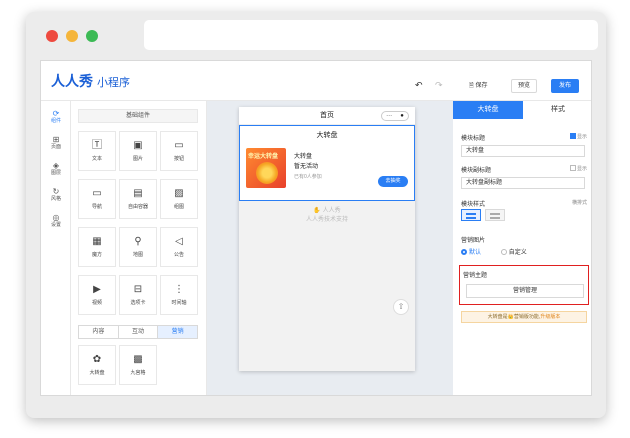 Image resolution: width=630 pixels, height=438 pixels. I want to click on module-style-value: 横排式, so click(579, 203).